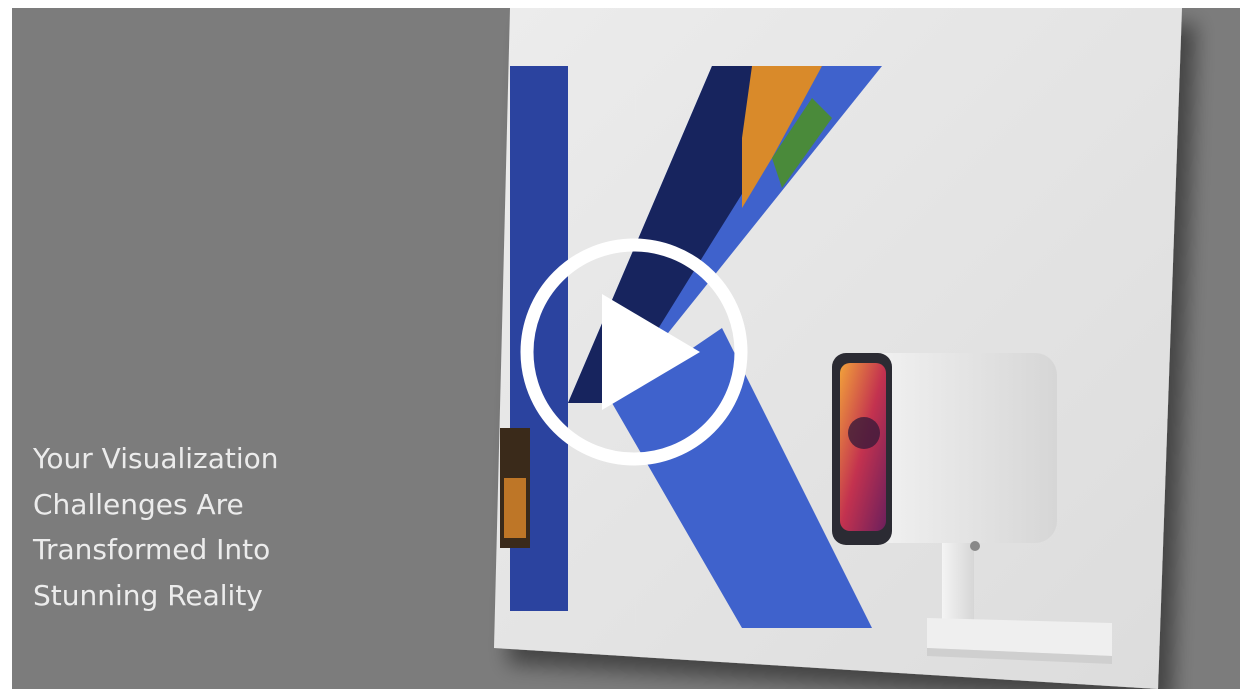  What do you see at coordinates (138, 504) in the screenshot?
I see `tagline-line-2: Challenges Are` at bounding box center [138, 504].